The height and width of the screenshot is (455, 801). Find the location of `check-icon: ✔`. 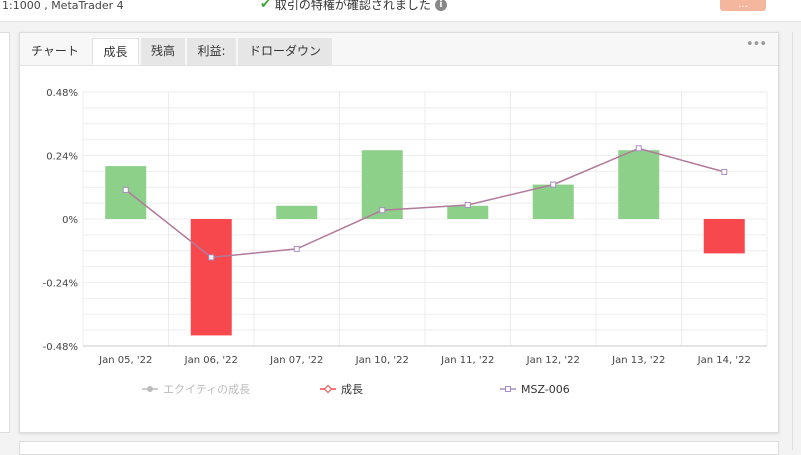

check-icon: ✔ is located at coordinates (265, 6).